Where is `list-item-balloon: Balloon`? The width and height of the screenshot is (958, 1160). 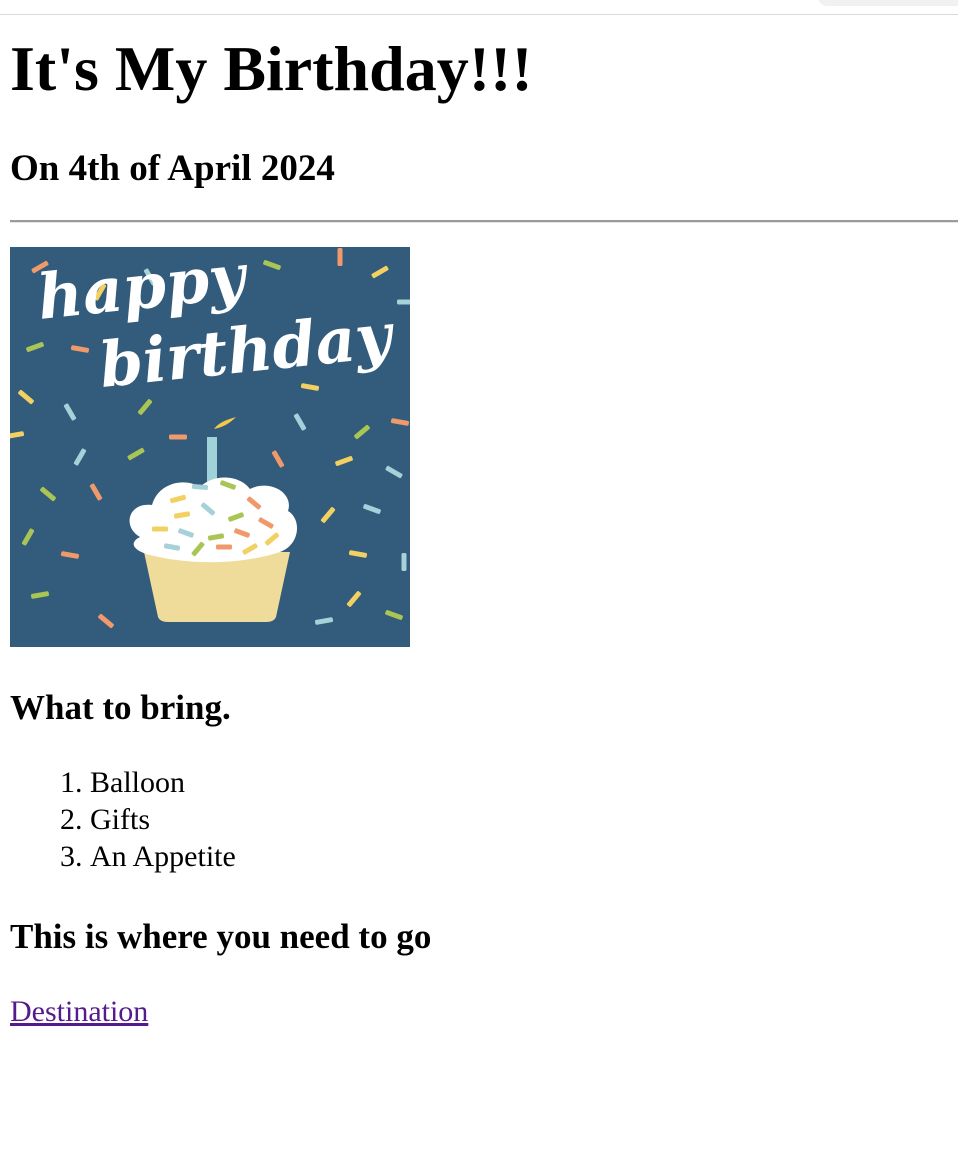 list-item-balloon: Balloon is located at coordinates (163, 782).